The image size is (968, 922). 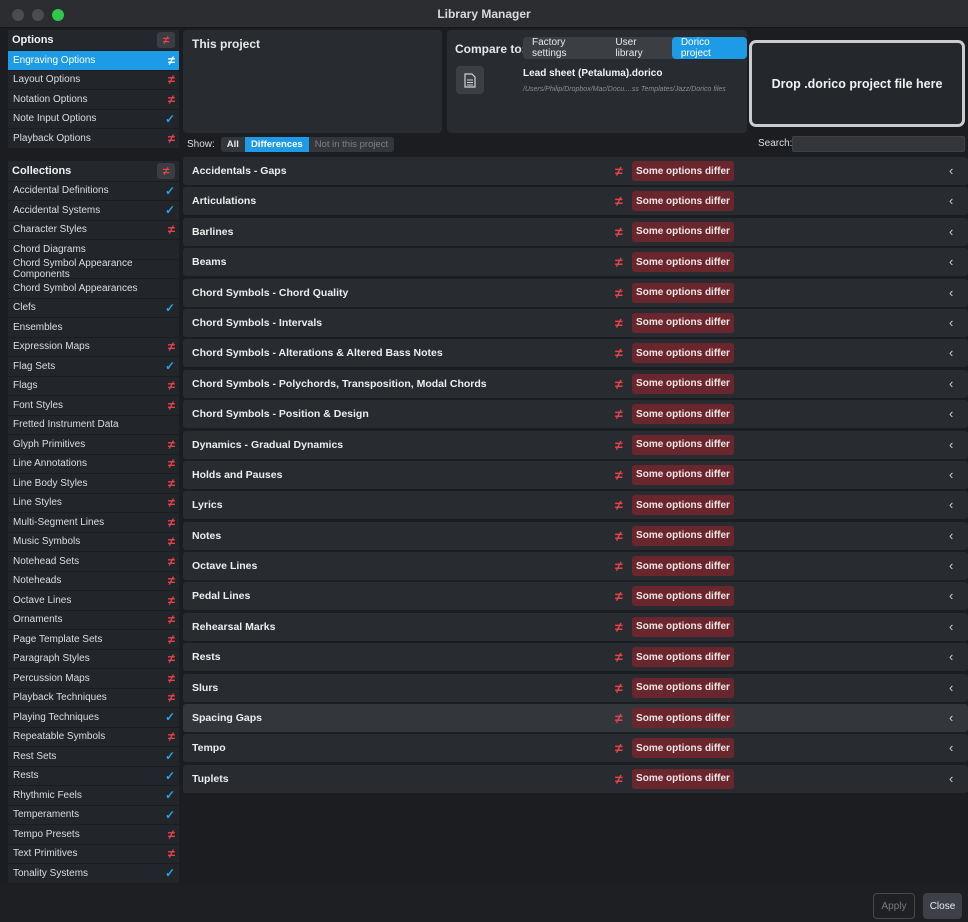 What do you see at coordinates (58, 15) in the screenshot?
I see `zoom-window-button` at bounding box center [58, 15].